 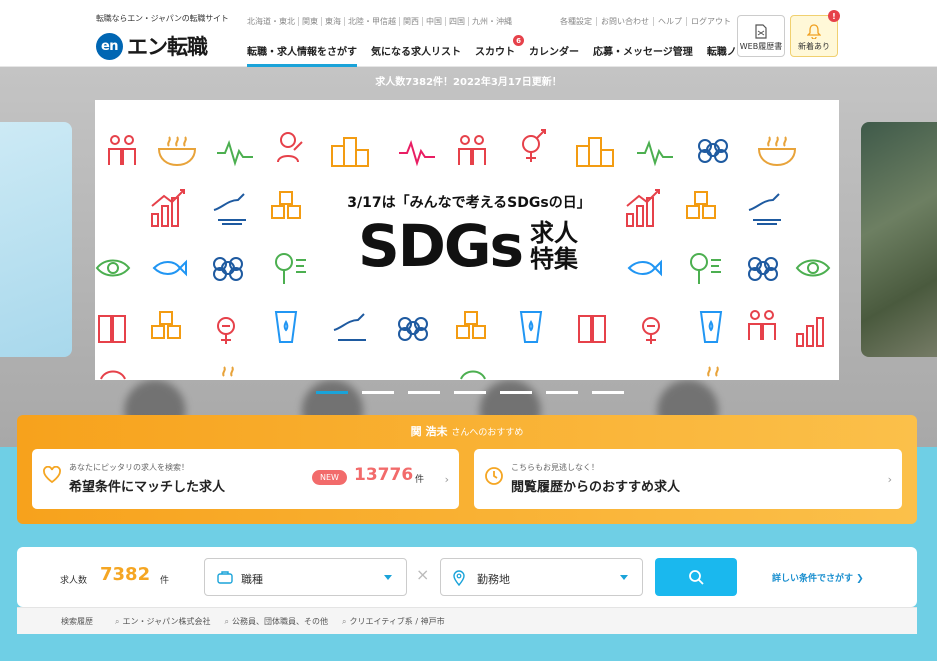 I want to click on history-jobs-caption: こちらもお見逃しなく！, so click(x=555, y=467).